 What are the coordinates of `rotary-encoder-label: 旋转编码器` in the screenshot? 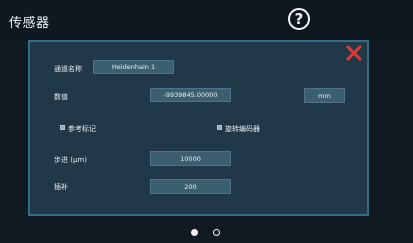 It's located at (242, 129).